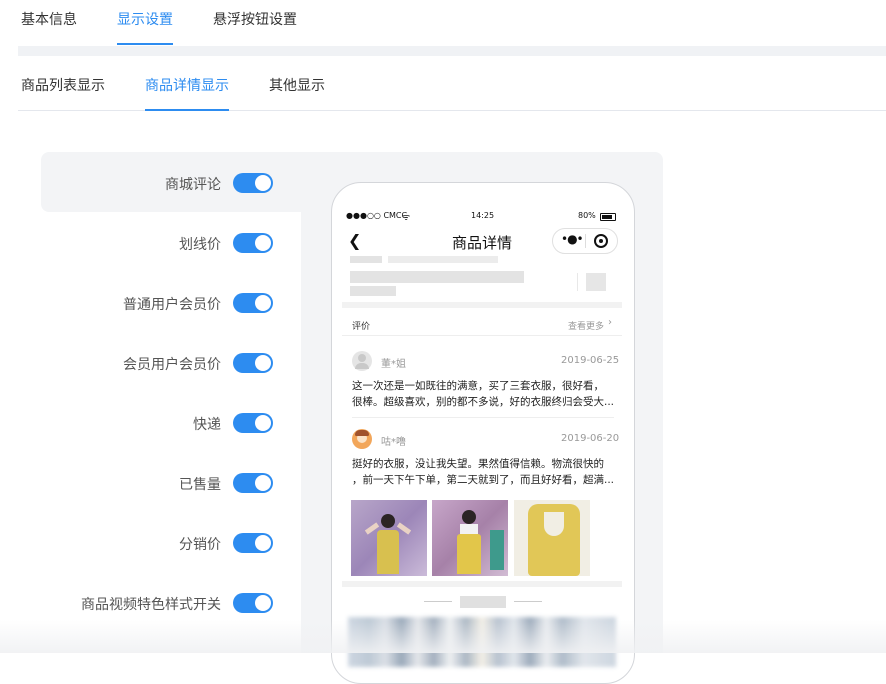 This screenshot has width=886, height=684. I want to click on mini-program-capsule: •●•, so click(585, 241).